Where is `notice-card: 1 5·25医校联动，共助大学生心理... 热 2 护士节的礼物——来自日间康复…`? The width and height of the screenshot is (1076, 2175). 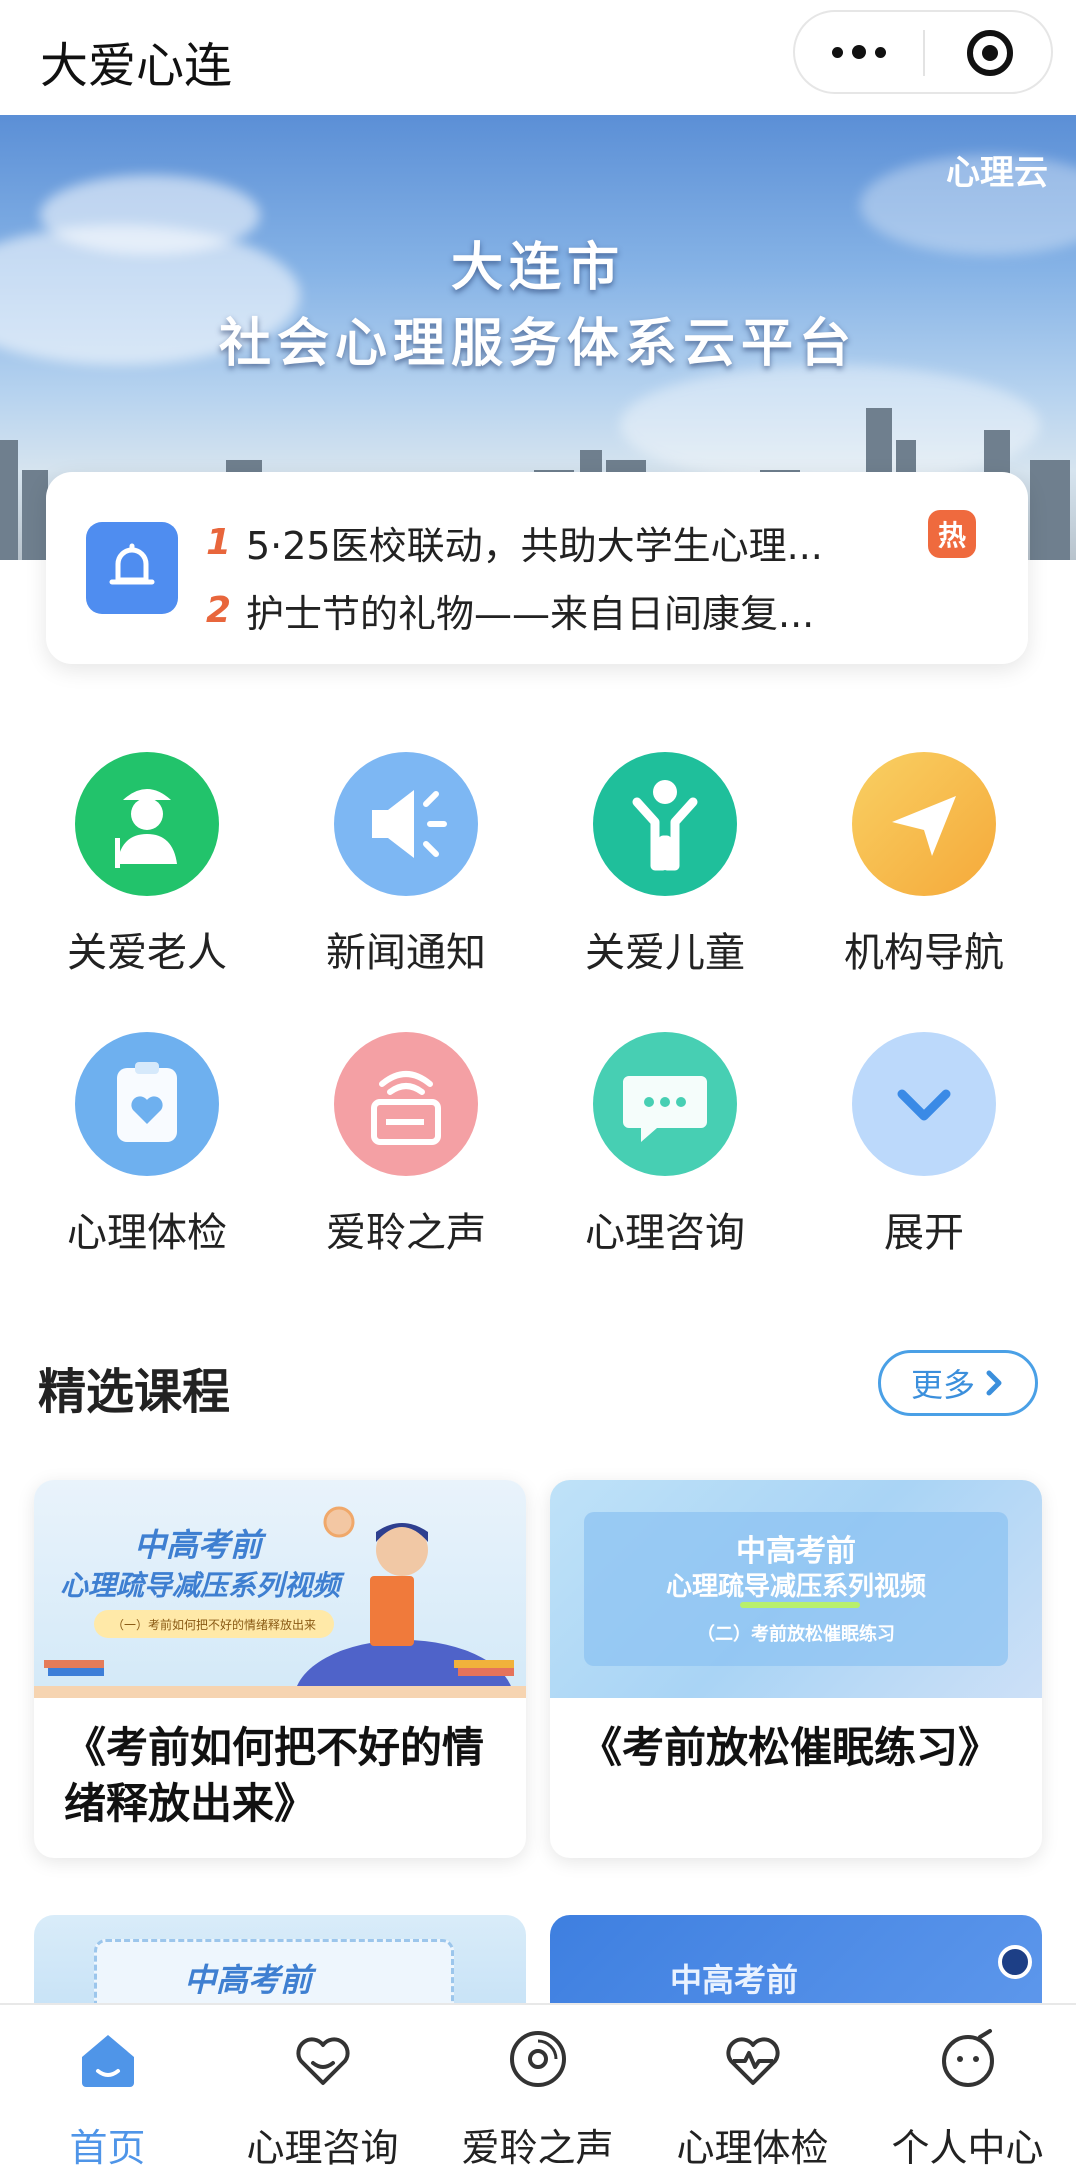 notice-card: 1 5·25医校联动，共助大学生心理... 热 2 护士节的礼物——来自日间康复… is located at coordinates (537, 568).